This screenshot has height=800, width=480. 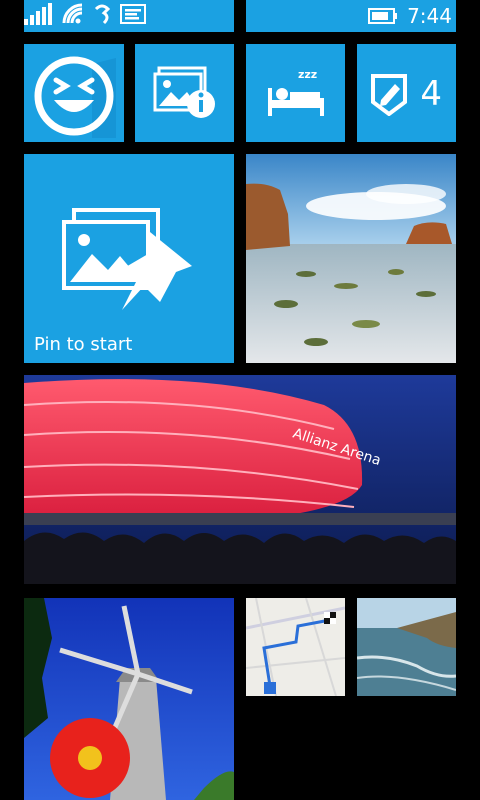 I want to click on coastline-photo, so click(x=406, y=647).